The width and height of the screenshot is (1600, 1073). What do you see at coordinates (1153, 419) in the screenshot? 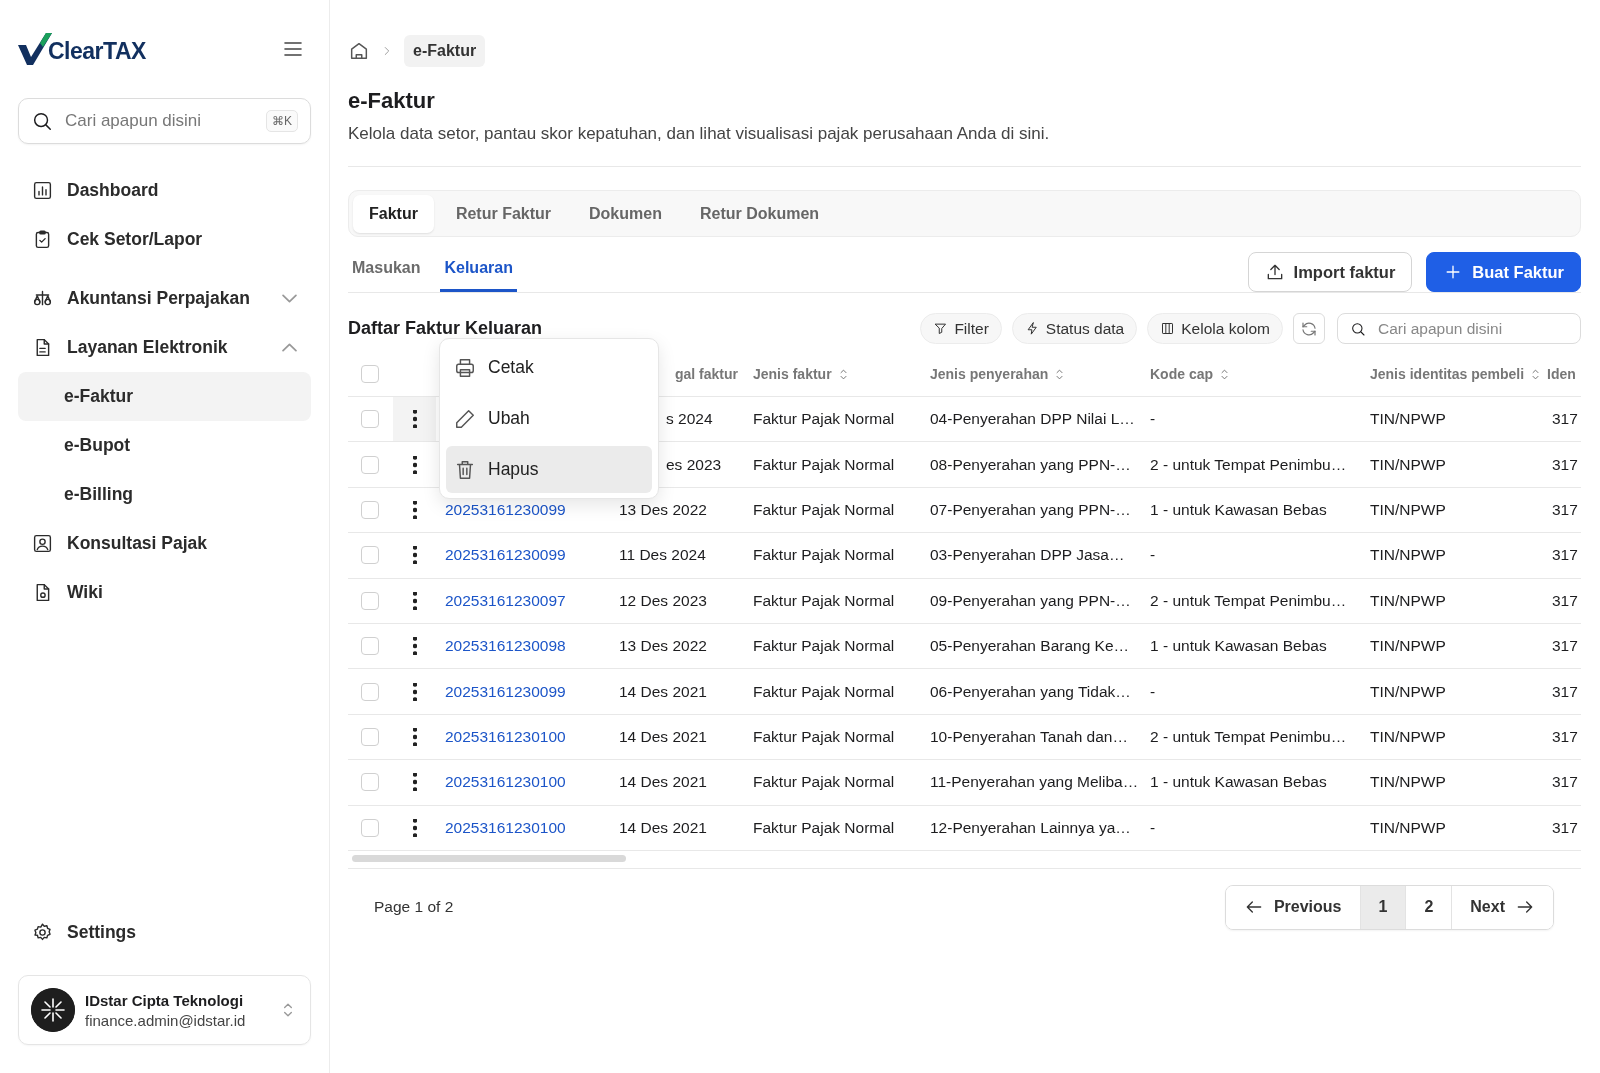
I see `table-cell: -` at bounding box center [1153, 419].